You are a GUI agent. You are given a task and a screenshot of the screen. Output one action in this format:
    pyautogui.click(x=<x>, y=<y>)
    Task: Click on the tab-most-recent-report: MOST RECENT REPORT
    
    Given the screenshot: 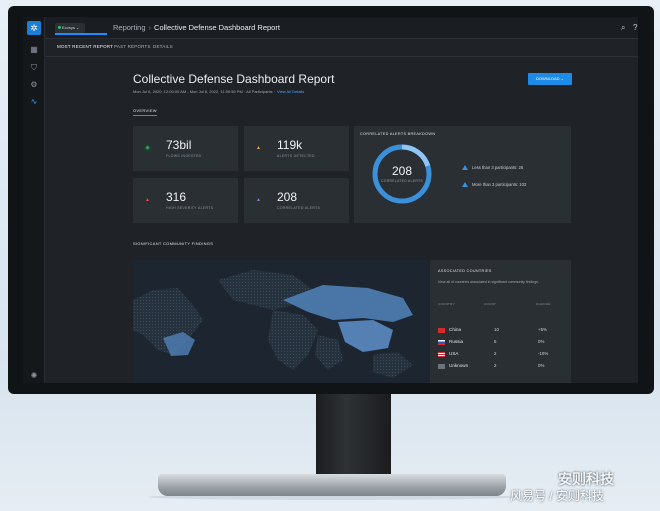 What is the action you would take?
    pyautogui.click(x=85, y=46)
    